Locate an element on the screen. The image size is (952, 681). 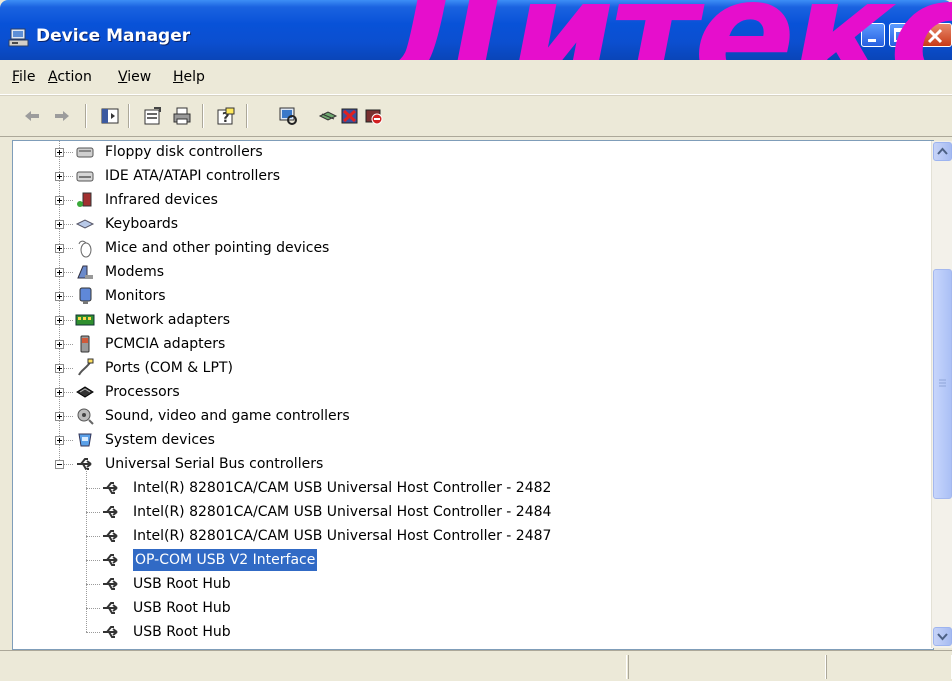
close-button is located at coordinates (935, 35).